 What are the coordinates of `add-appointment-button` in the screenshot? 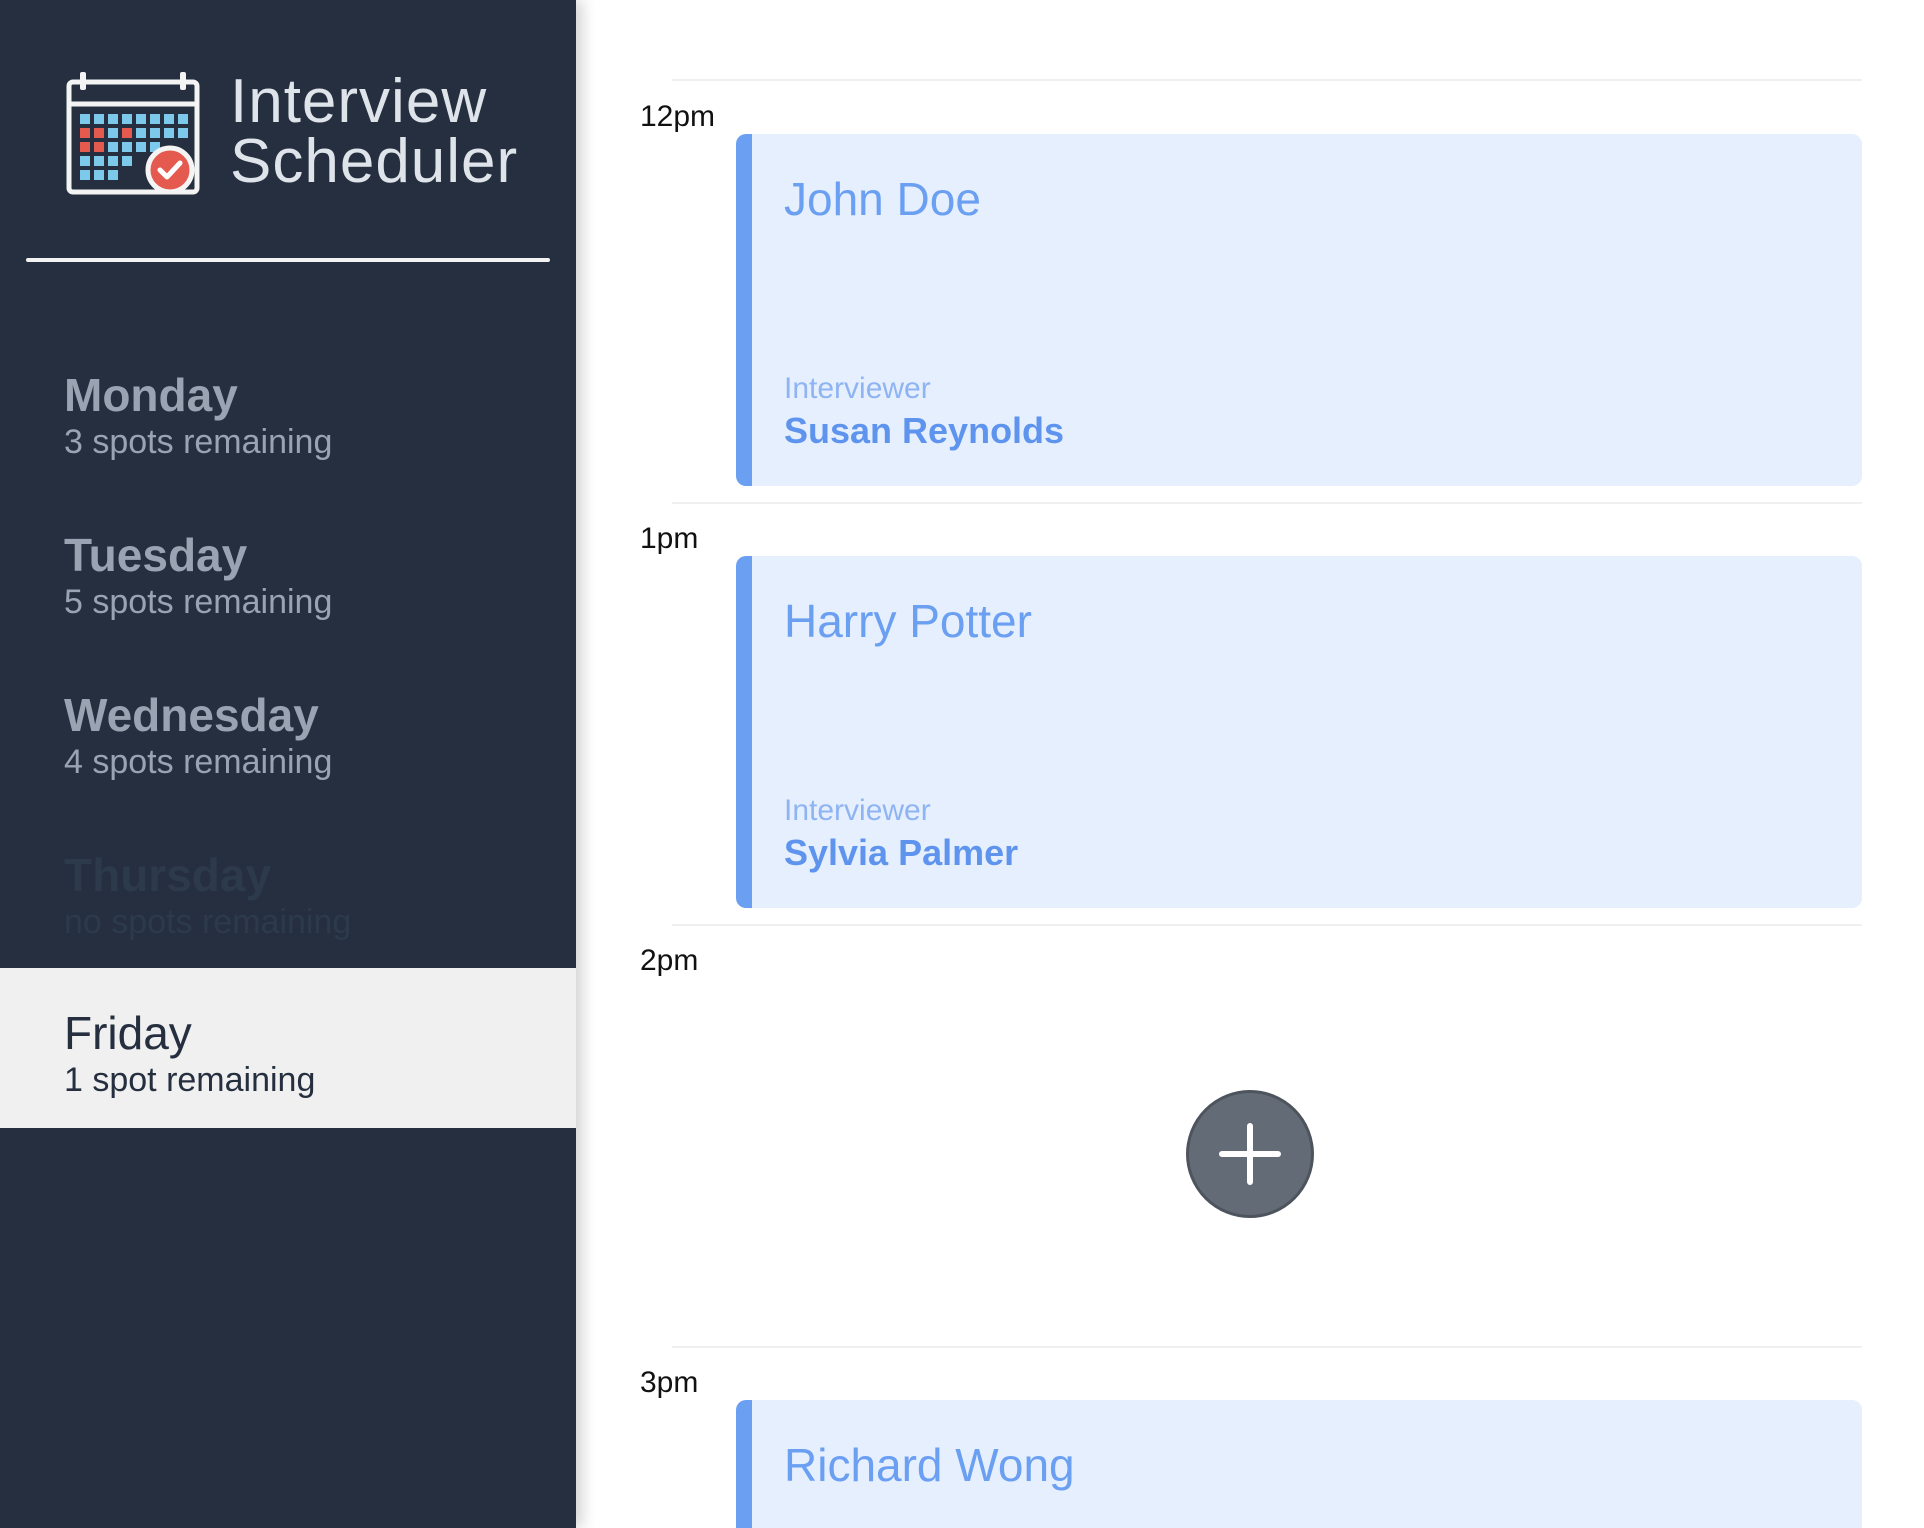 It's located at (1250, 1154).